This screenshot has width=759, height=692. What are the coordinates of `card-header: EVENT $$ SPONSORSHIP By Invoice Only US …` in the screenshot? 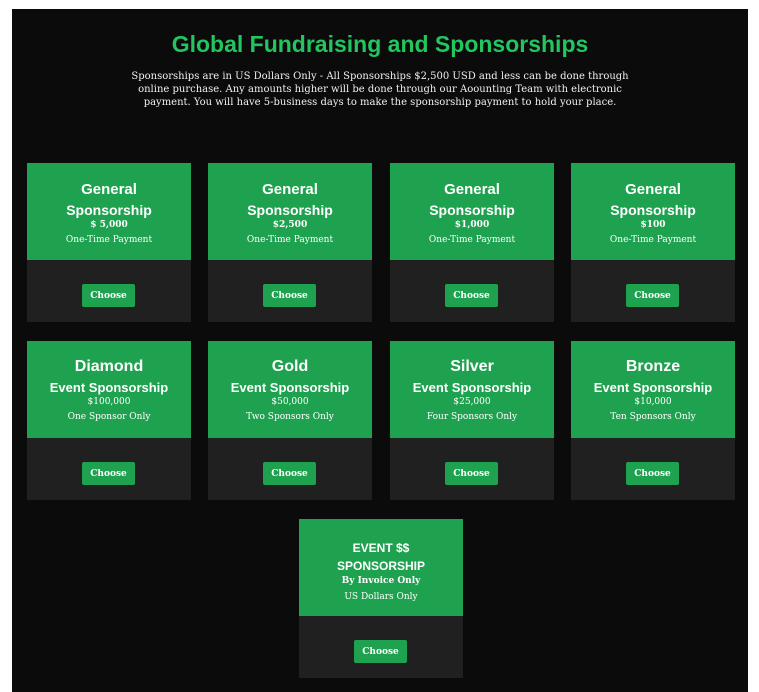 It's located at (381, 567).